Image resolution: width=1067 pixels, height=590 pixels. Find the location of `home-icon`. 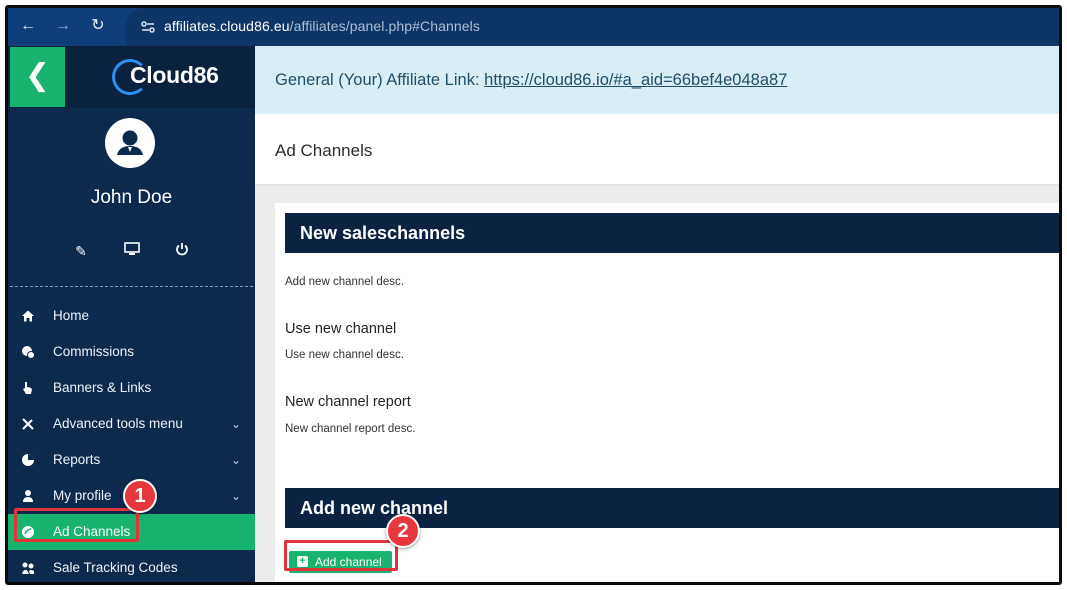

home-icon is located at coordinates (28, 316).